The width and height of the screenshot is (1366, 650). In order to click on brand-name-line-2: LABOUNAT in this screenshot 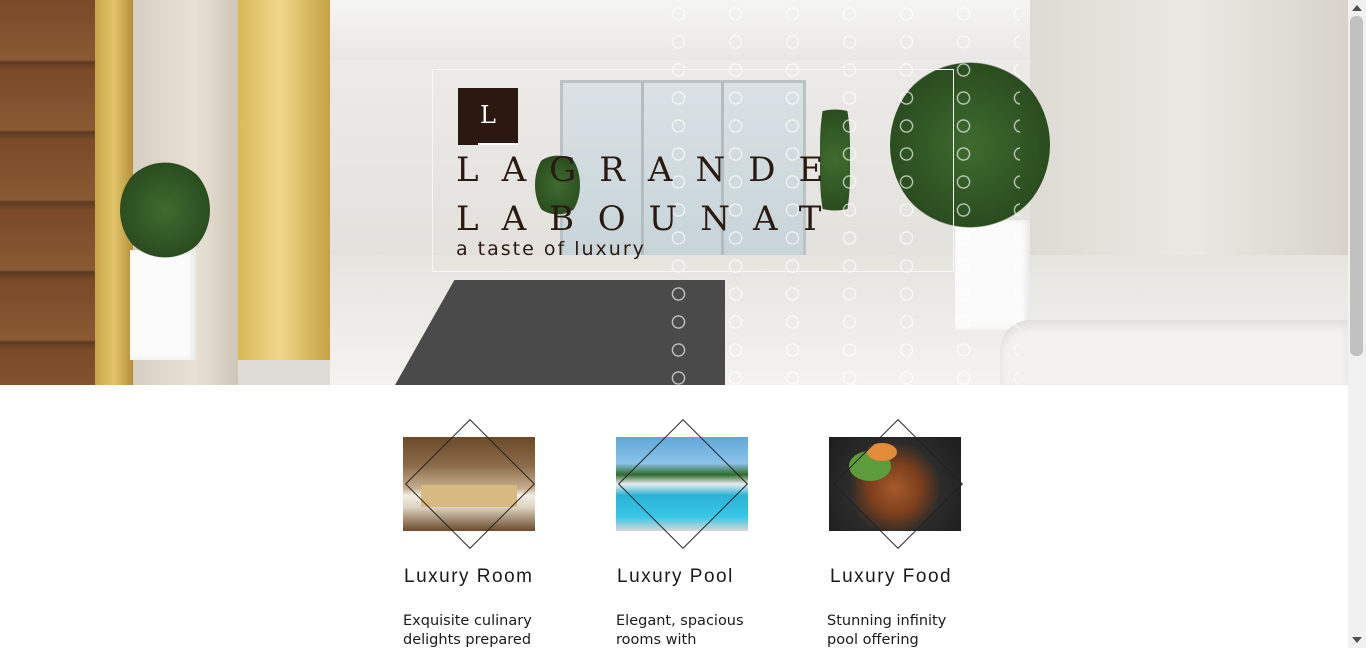, I will do `click(650, 219)`.